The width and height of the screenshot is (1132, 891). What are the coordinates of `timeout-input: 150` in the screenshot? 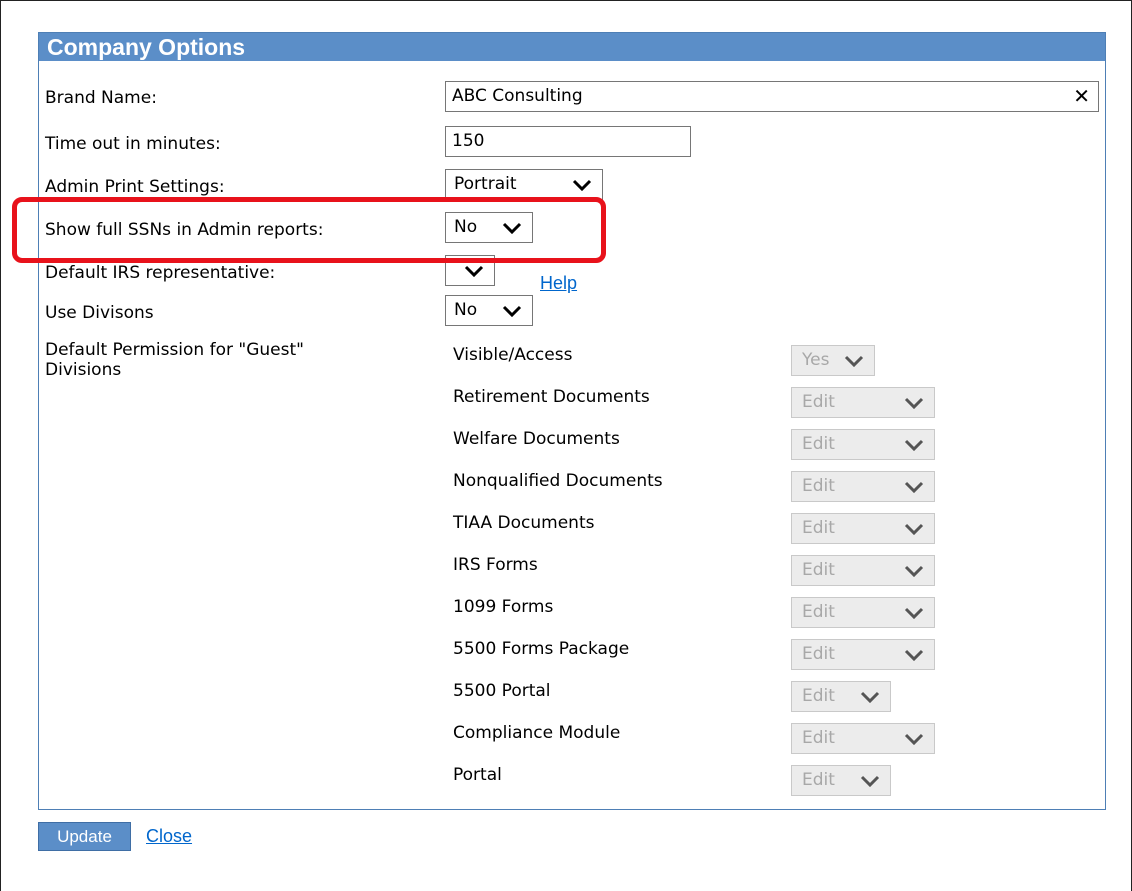 It's located at (568, 141).